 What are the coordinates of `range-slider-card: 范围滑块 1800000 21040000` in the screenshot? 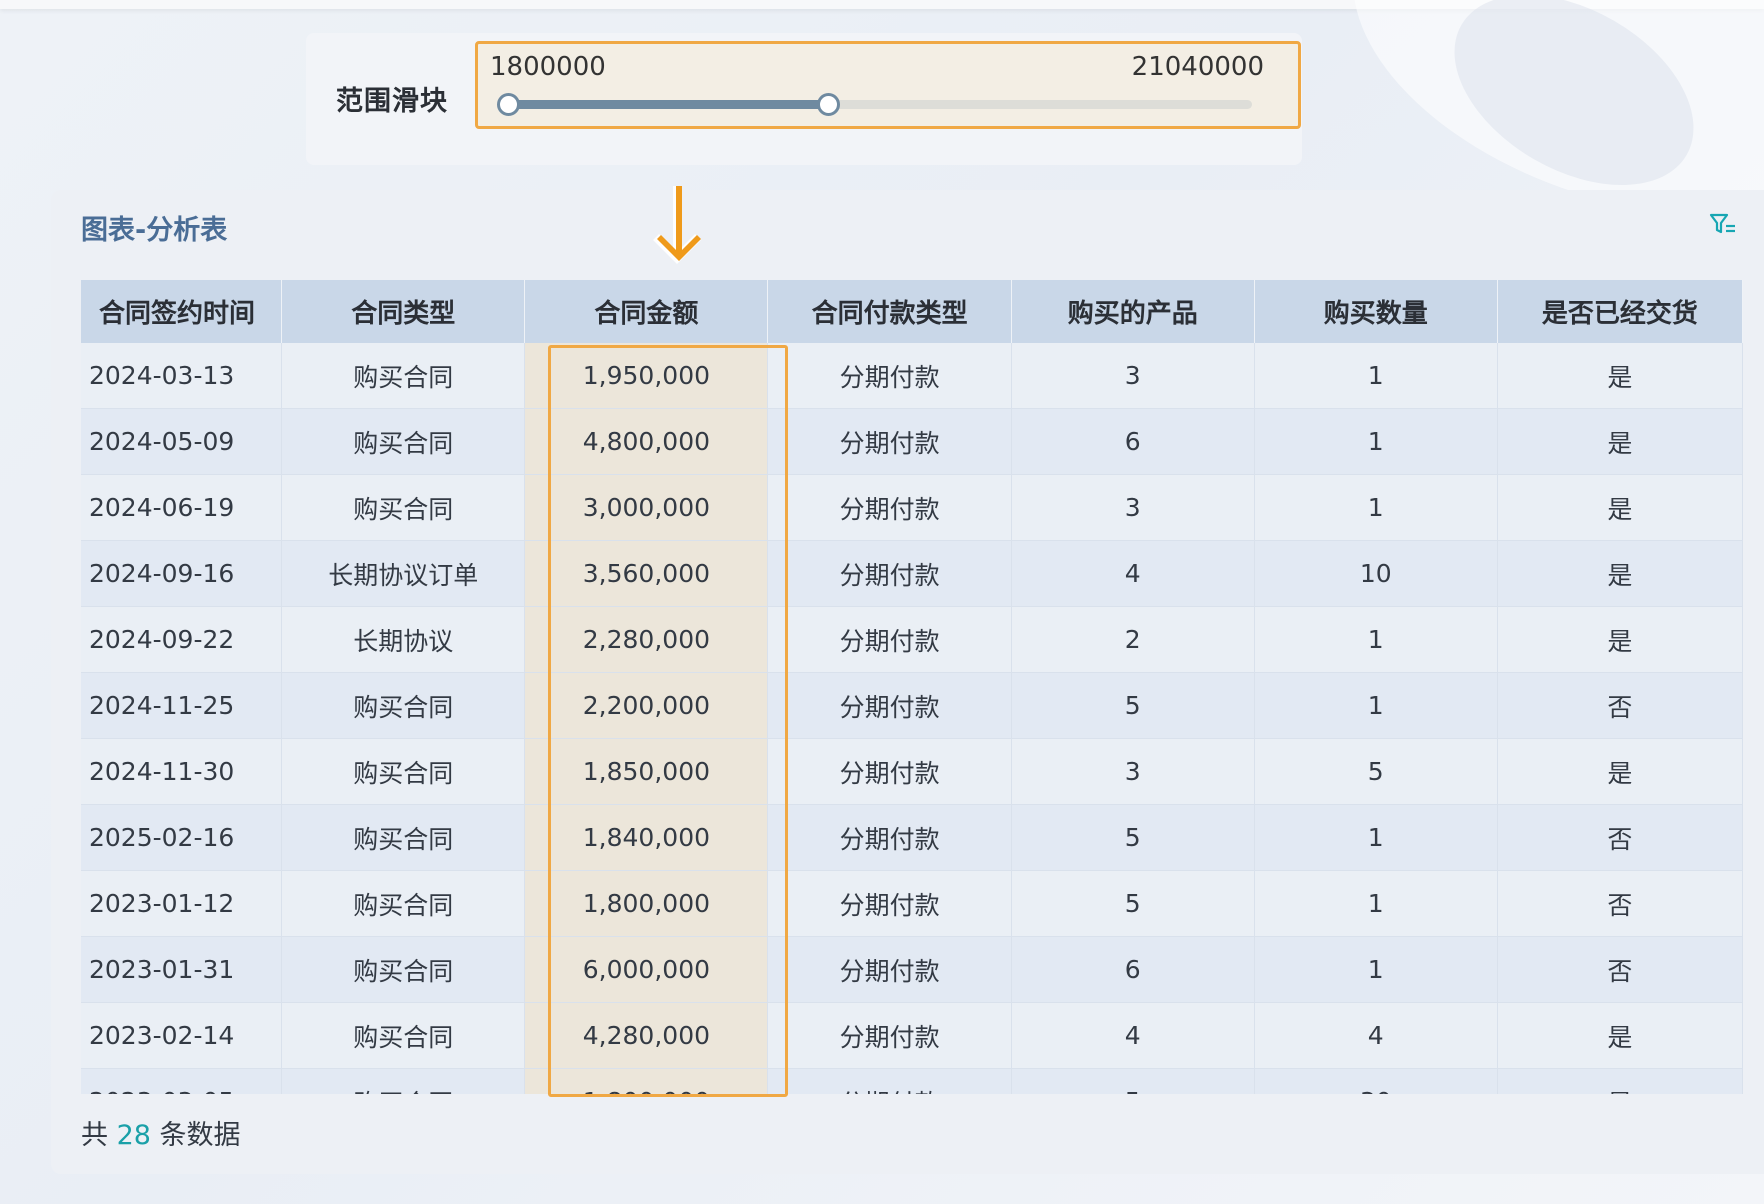 It's located at (804, 99).